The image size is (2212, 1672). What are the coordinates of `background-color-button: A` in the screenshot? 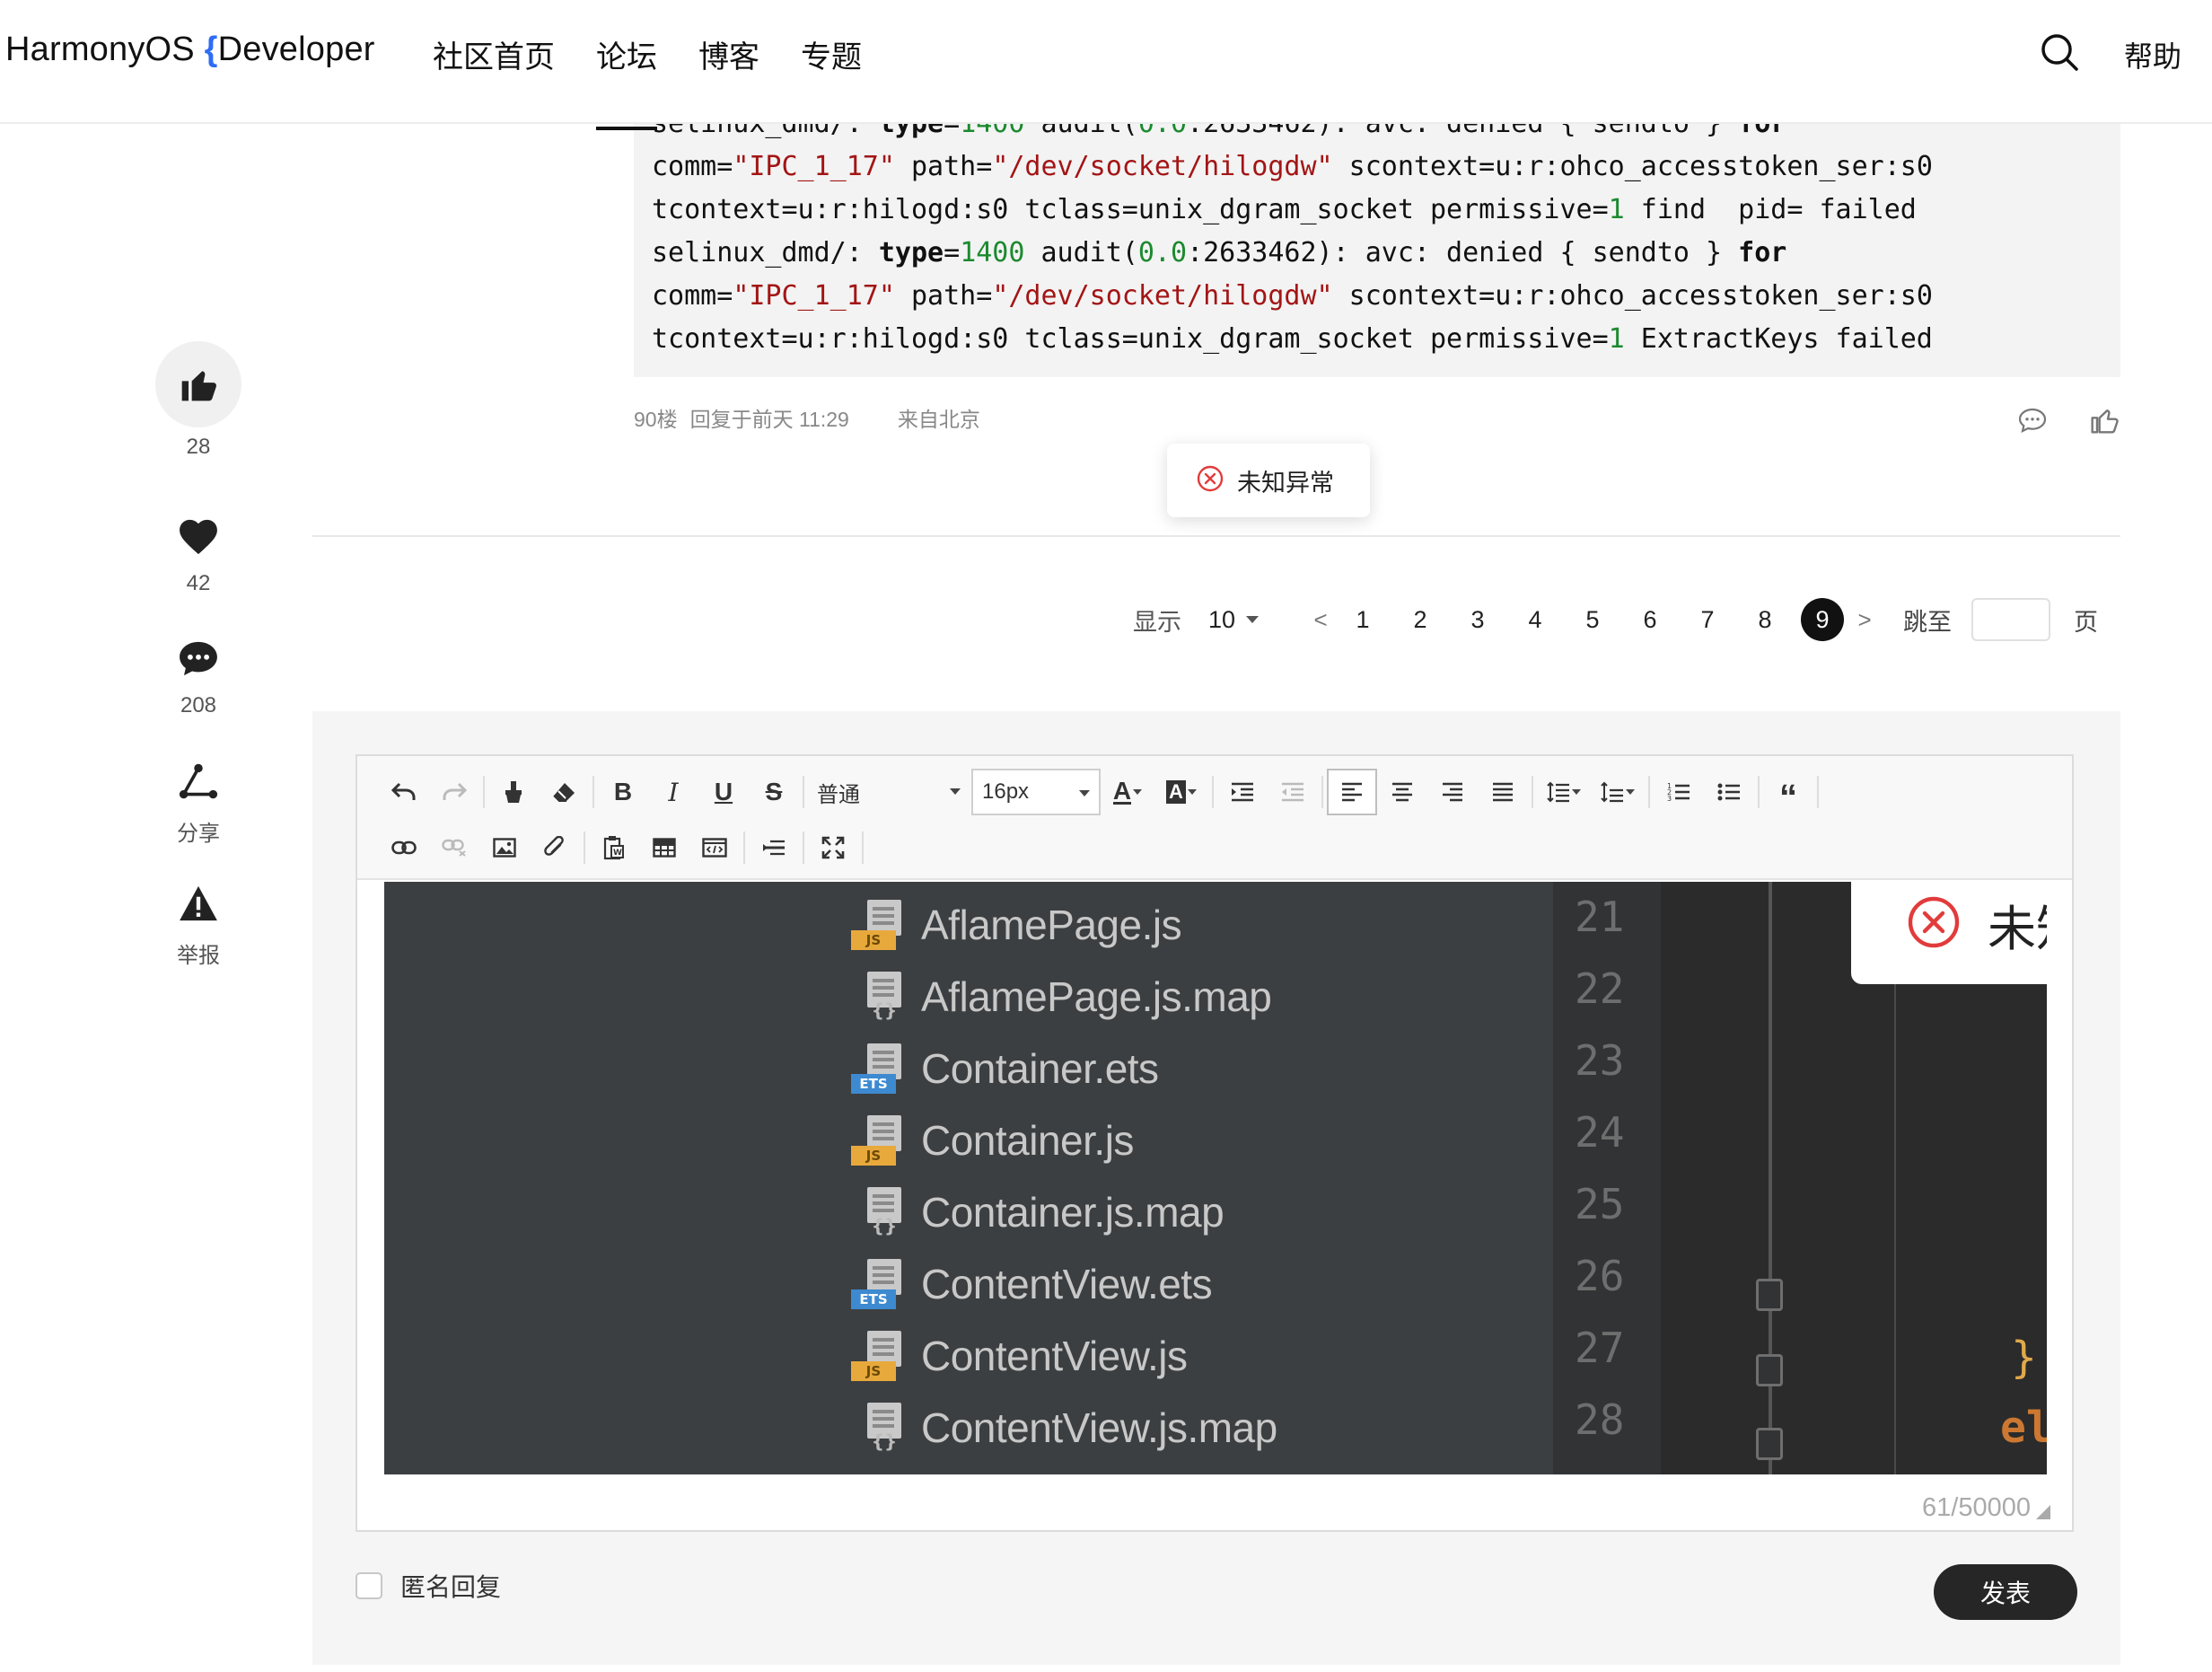 It's located at (1181, 792).